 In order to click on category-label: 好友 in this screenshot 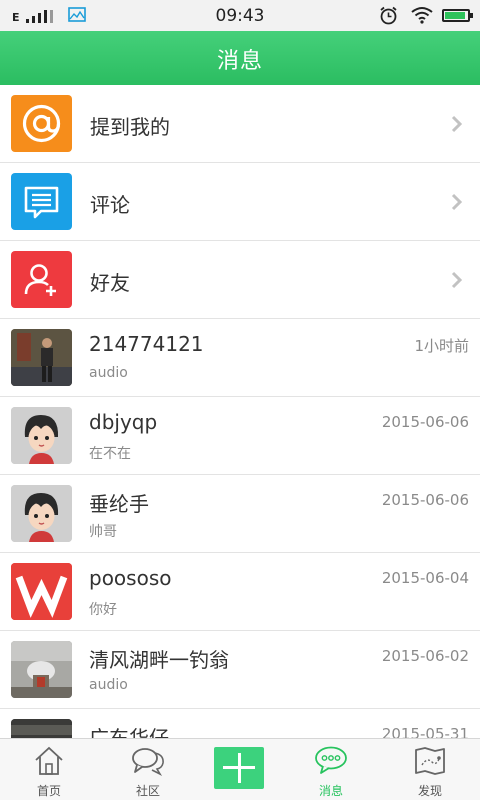, I will do `click(110, 283)`.